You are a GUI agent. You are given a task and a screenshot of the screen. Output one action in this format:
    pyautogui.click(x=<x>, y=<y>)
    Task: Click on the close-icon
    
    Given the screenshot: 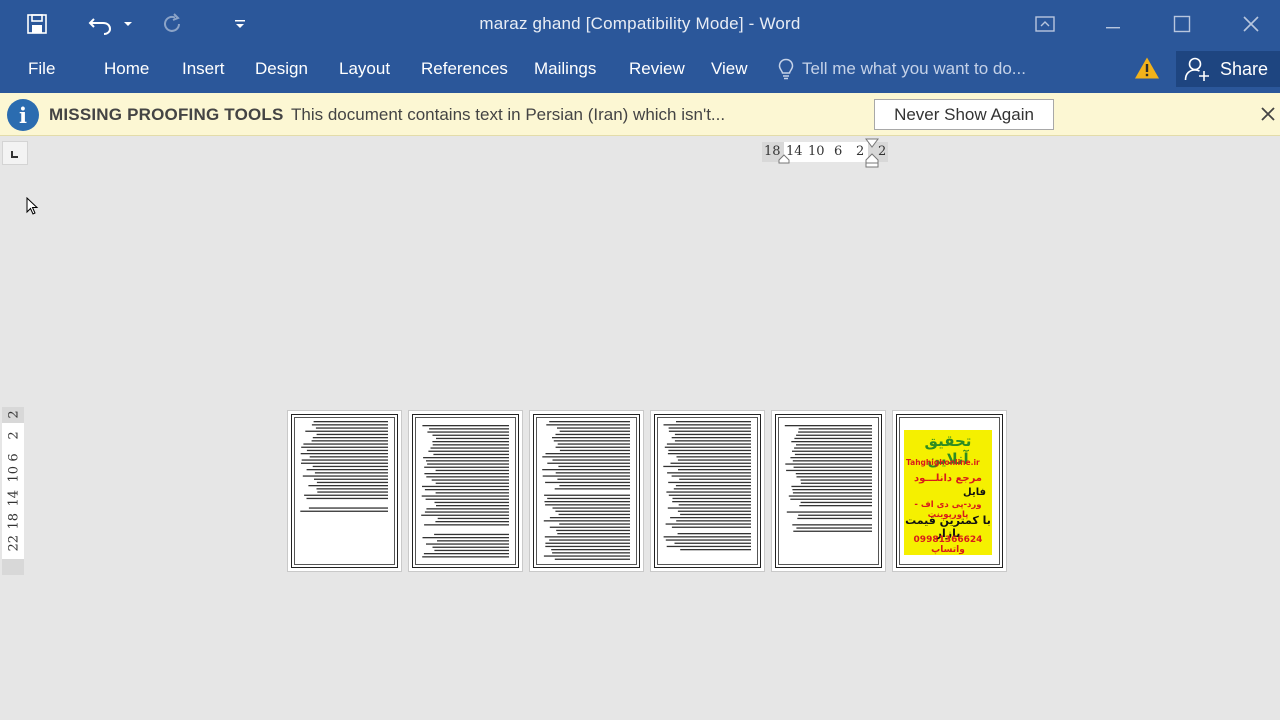 What is the action you would take?
    pyautogui.click(x=1251, y=24)
    